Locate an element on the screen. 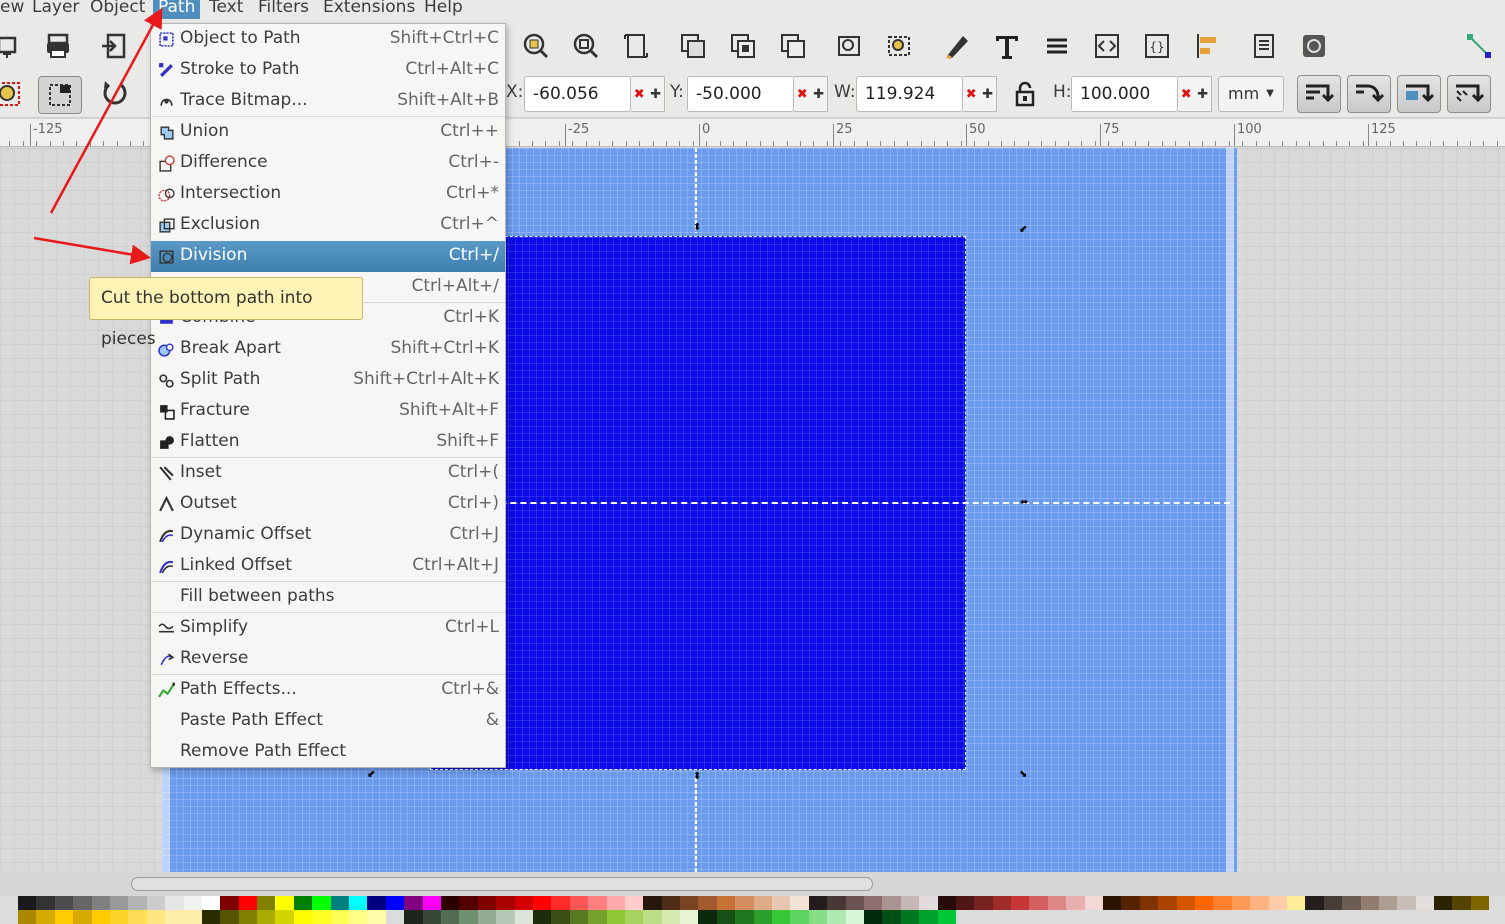 This screenshot has width=1505, height=924. scale-handle-bottom-right: ⬊ is located at coordinates (1023, 775).